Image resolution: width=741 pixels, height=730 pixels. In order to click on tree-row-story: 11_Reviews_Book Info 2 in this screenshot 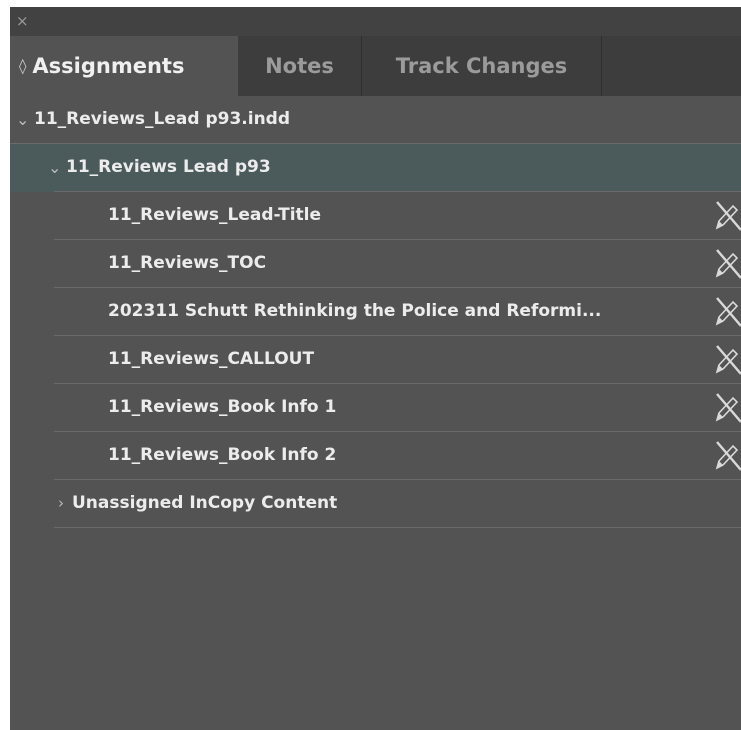, I will do `click(375, 456)`.